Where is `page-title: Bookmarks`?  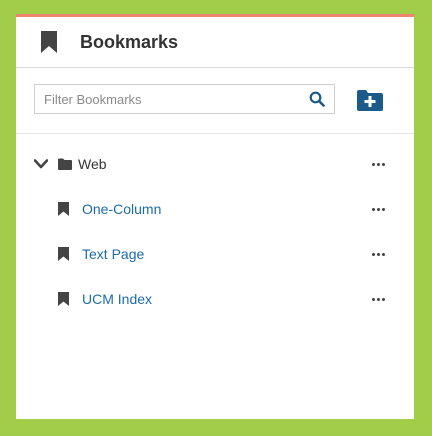
page-title: Bookmarks is located at coordinates (129, 41).